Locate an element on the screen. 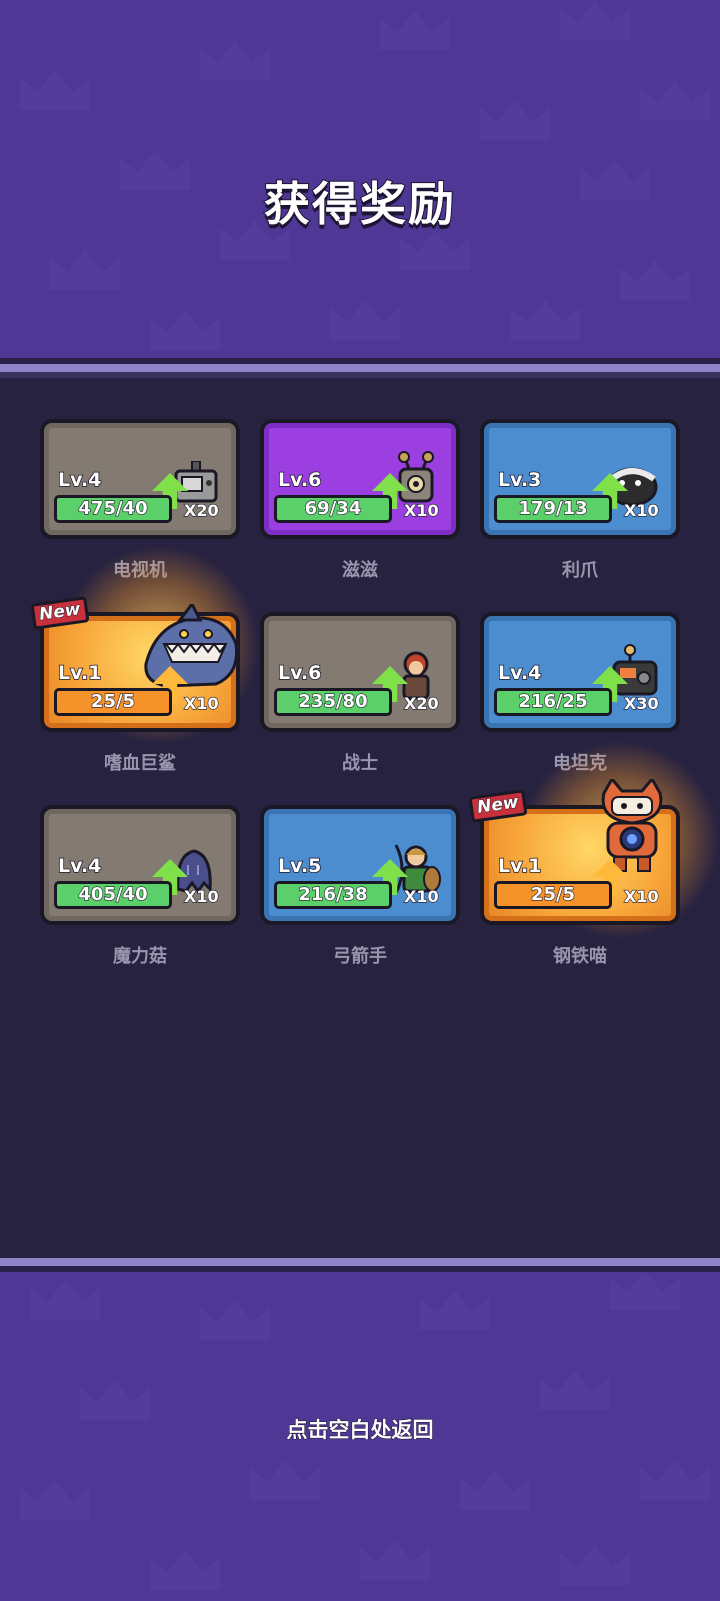  reward-name: 钢铁喵 is located at coordinates (580, 956).